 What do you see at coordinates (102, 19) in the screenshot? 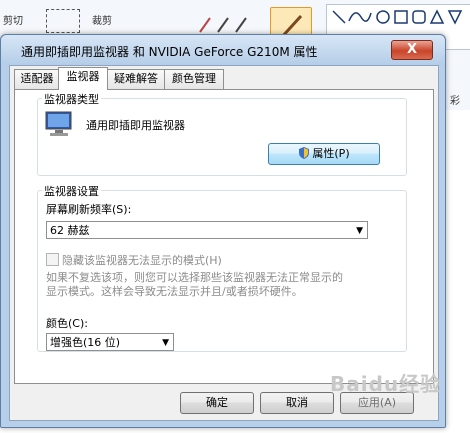
I see `crop-label: 裁剪` at bounding box center [102, 19].